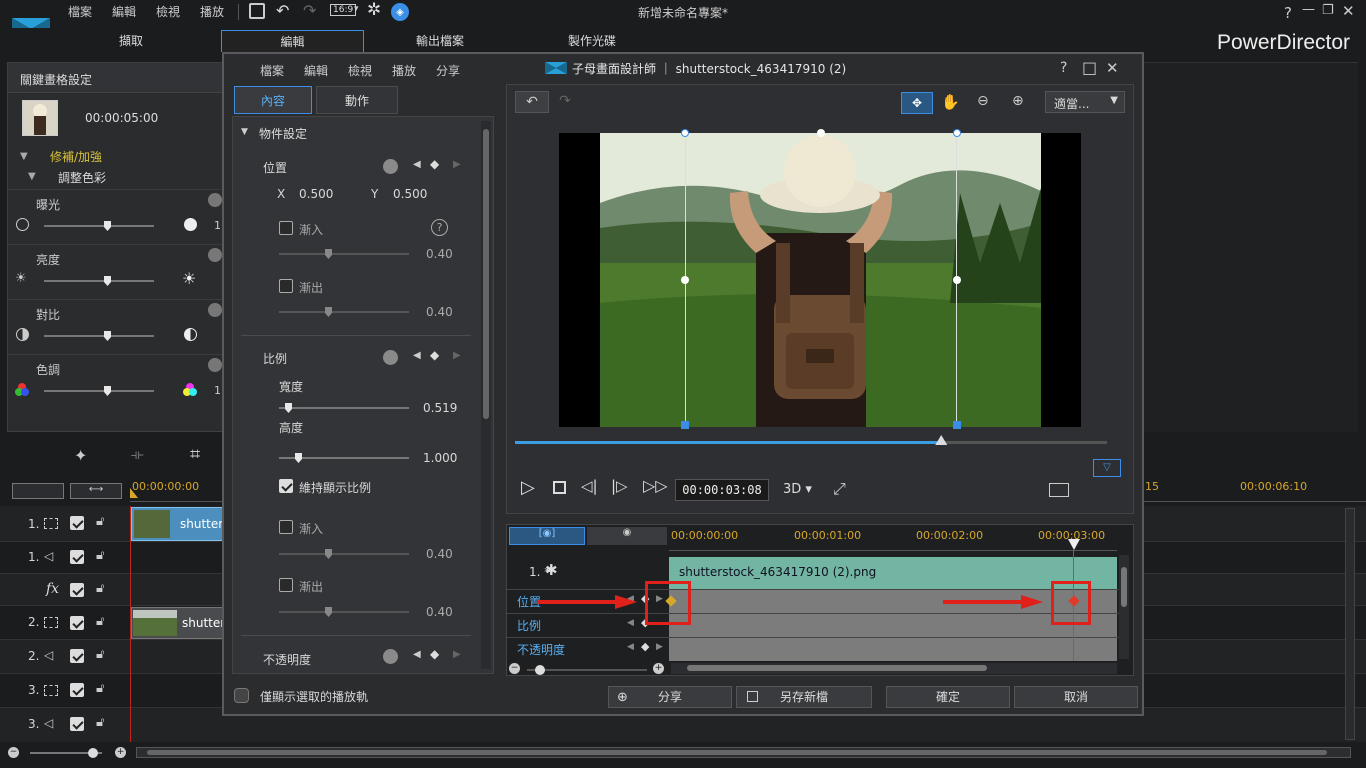 The height and width of the screenshot is (768, 1366). I want to click on zoom-select: 適當... ▼, so click(1085, 102).